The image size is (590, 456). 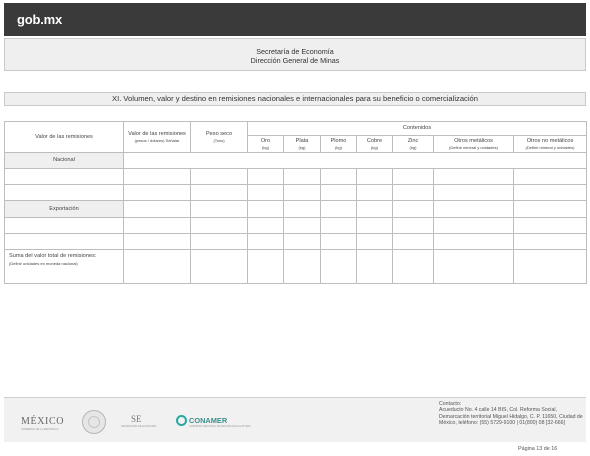 I want to click on se-logo-subtitle: SECRETARÍA DE ECONOMÍA, so click(x=139, y=426).